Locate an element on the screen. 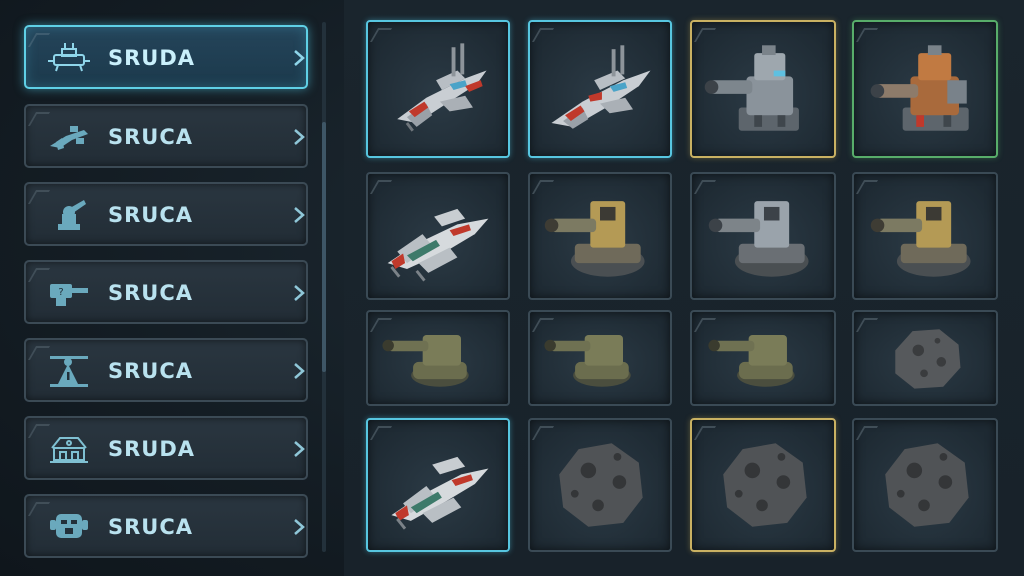 Image resolution: width=1024 pixels, height=576 pixels. ship-icon is located at coordinates (69, 57).